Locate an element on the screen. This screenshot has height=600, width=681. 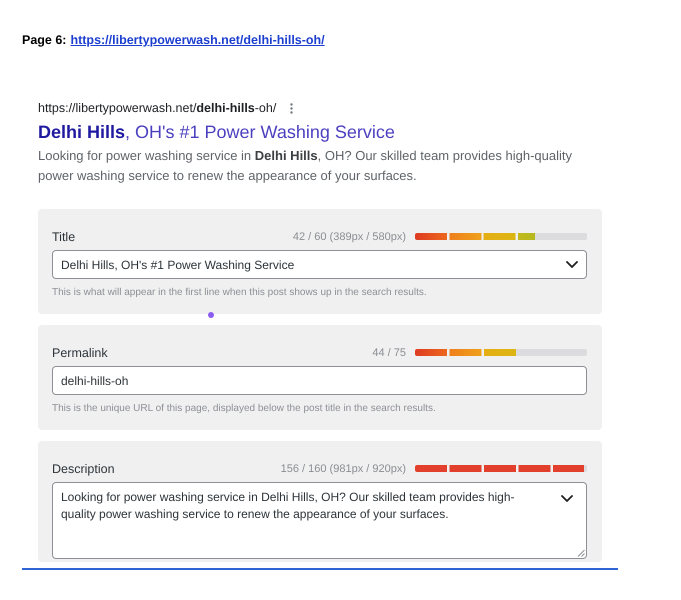
preview-url: https://libertypowerwash.net/delhi-hills-oh/ is located at coordinates (157, 108).